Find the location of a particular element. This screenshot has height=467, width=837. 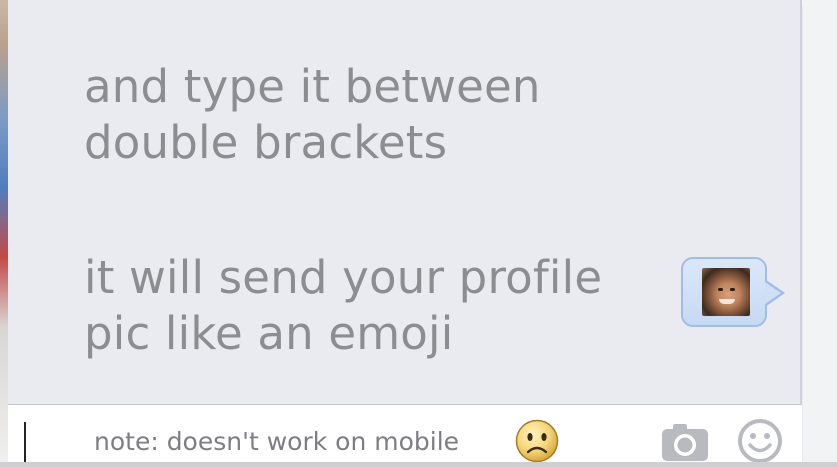

bubble-tail-fill is located at coordinates (773, 293).